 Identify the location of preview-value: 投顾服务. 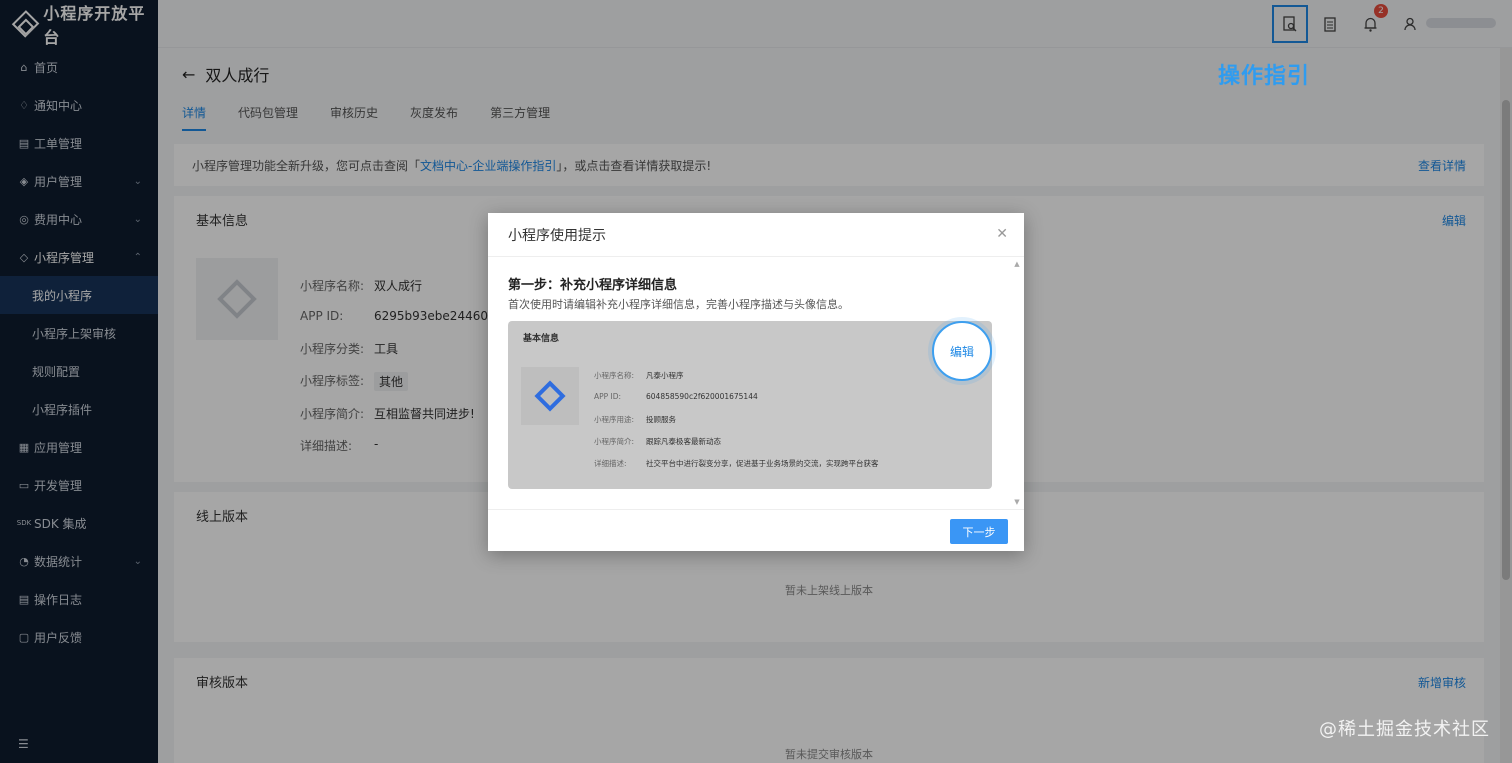
(661, 419).